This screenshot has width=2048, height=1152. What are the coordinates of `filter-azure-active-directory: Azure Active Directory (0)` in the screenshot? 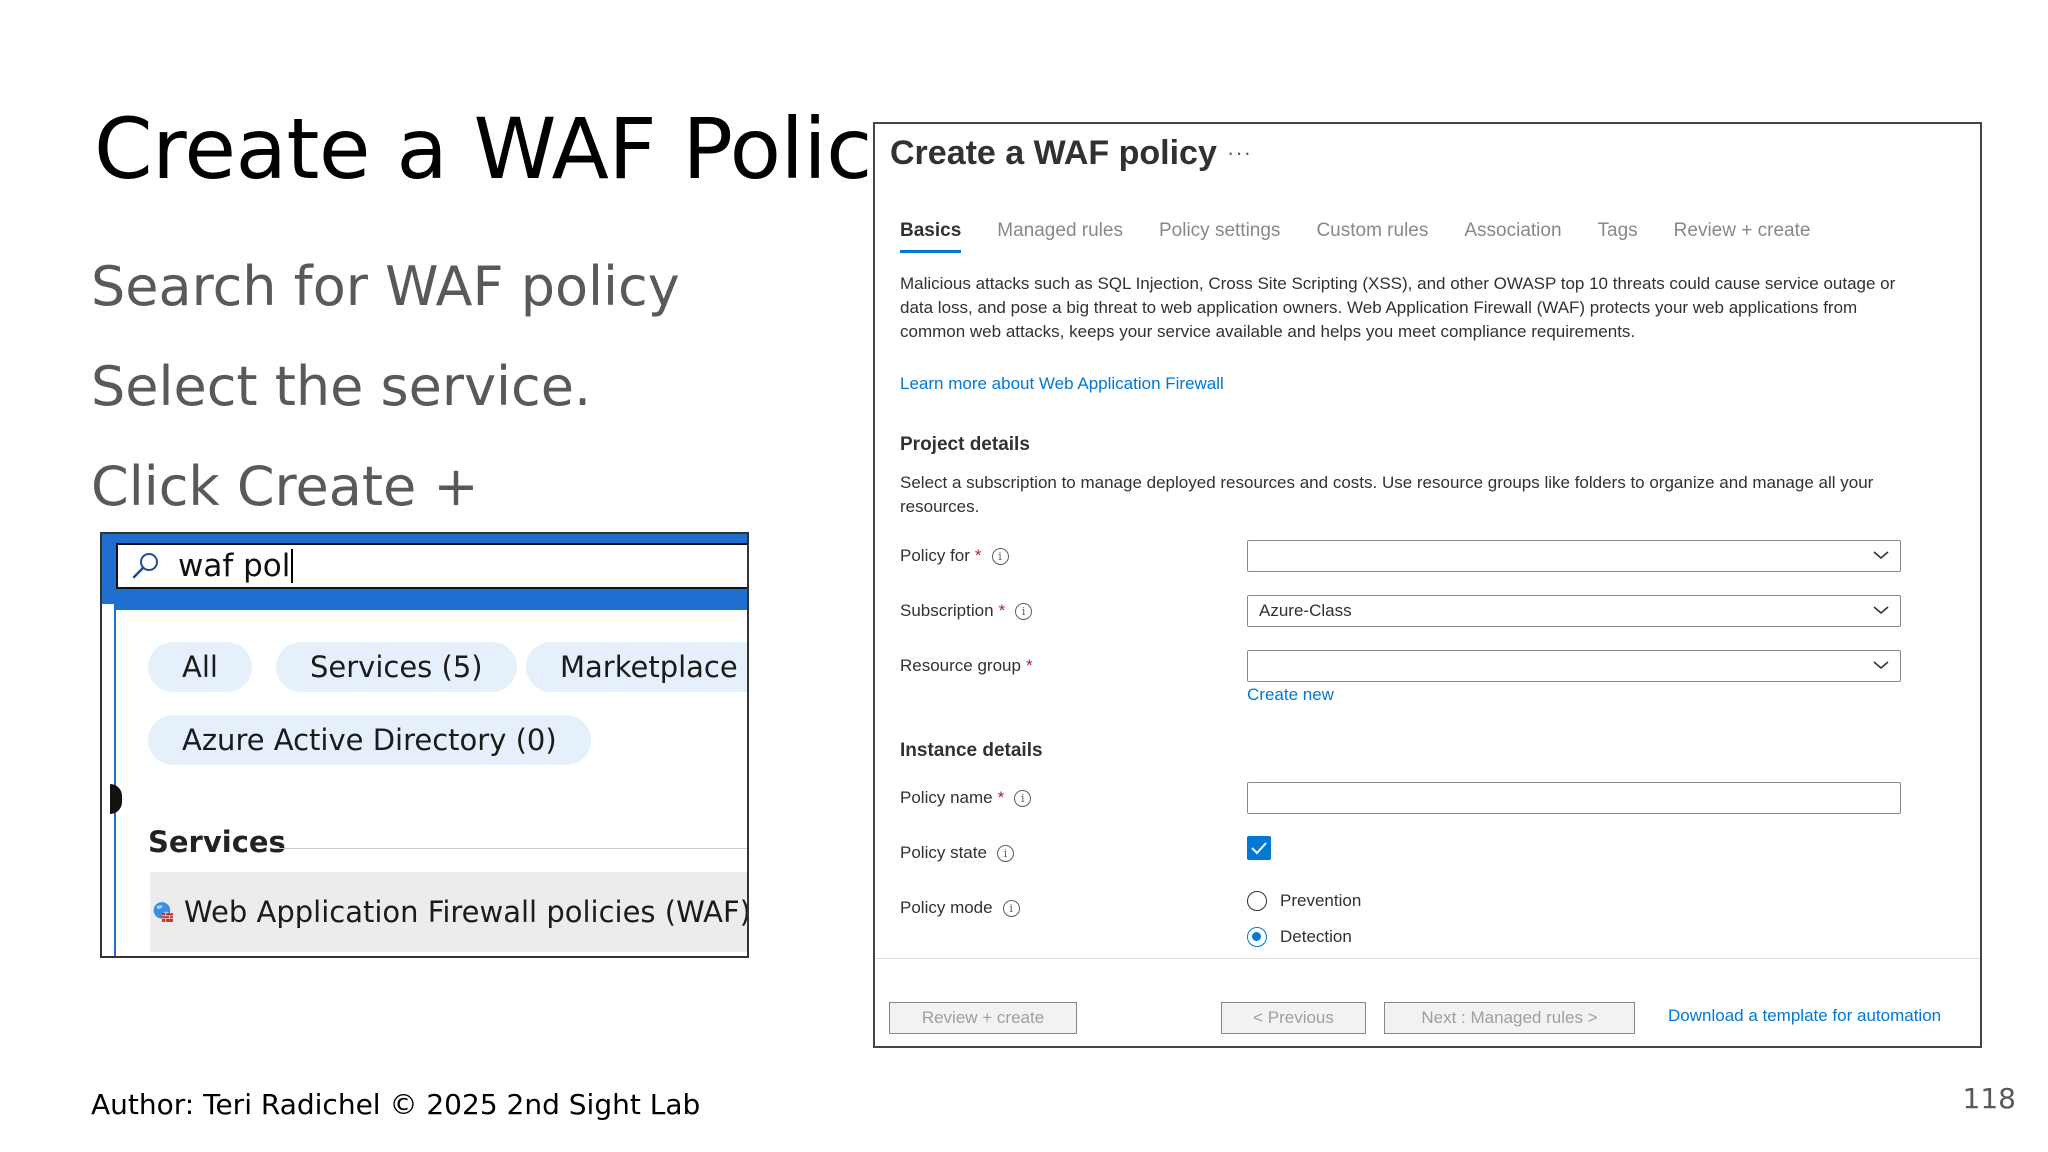 It's located at (369, 740).